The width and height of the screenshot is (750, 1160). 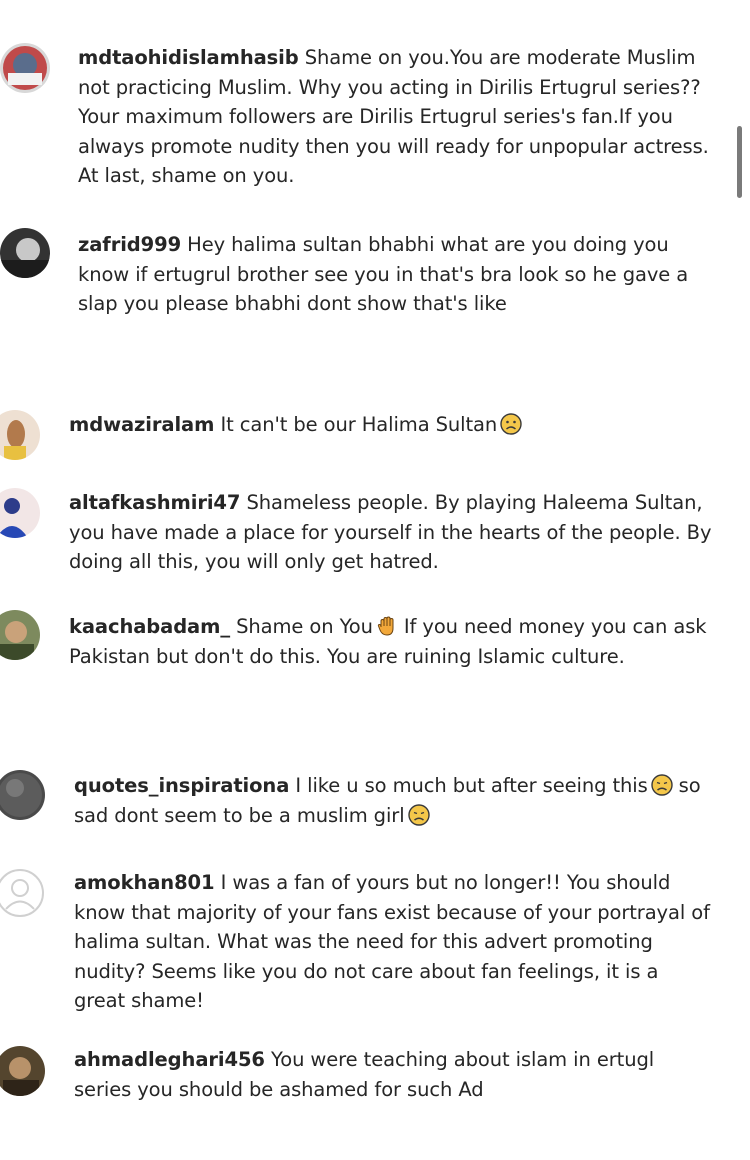 I want to click on comment-text: Shame on You, so click(x=304, y=626).